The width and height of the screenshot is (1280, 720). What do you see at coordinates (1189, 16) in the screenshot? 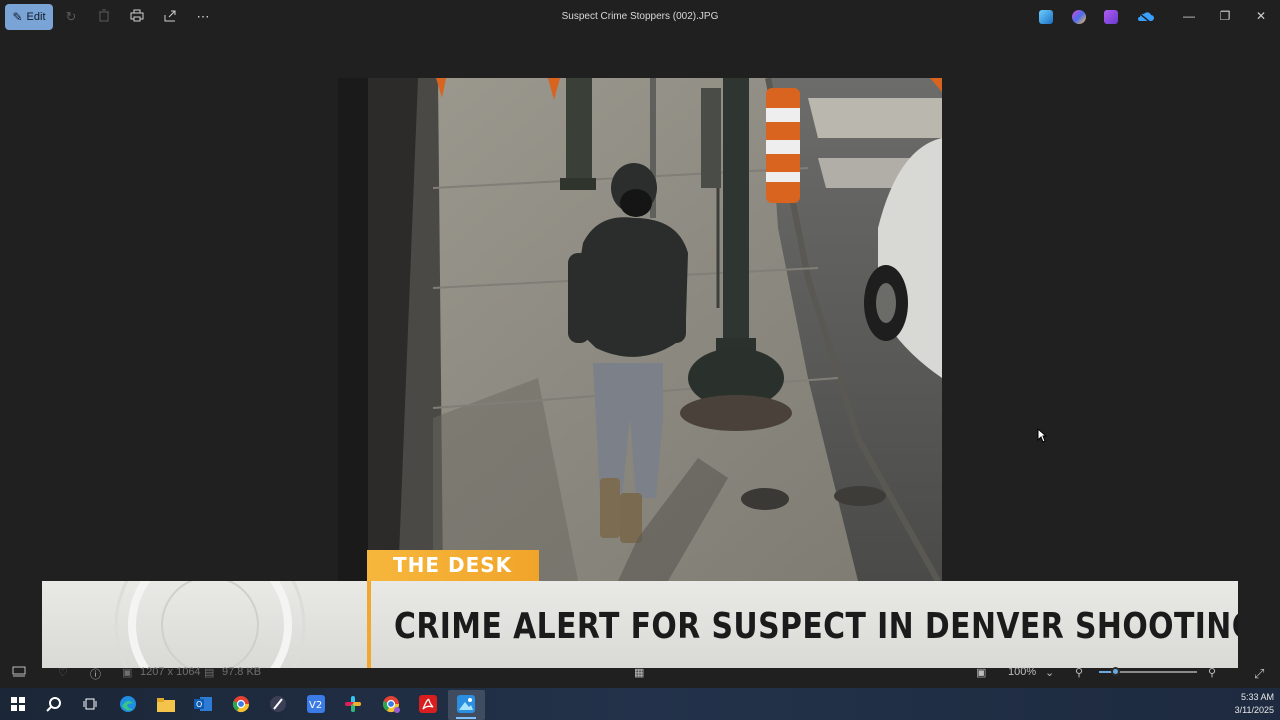
I see `minimize-icon: —` at bounding box center [1189, 16].